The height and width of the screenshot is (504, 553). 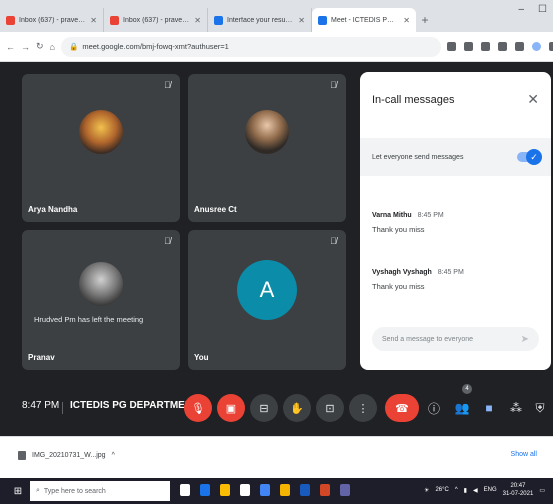 I want to click on participant-count-badge: 4, so click(x=467, y=389).